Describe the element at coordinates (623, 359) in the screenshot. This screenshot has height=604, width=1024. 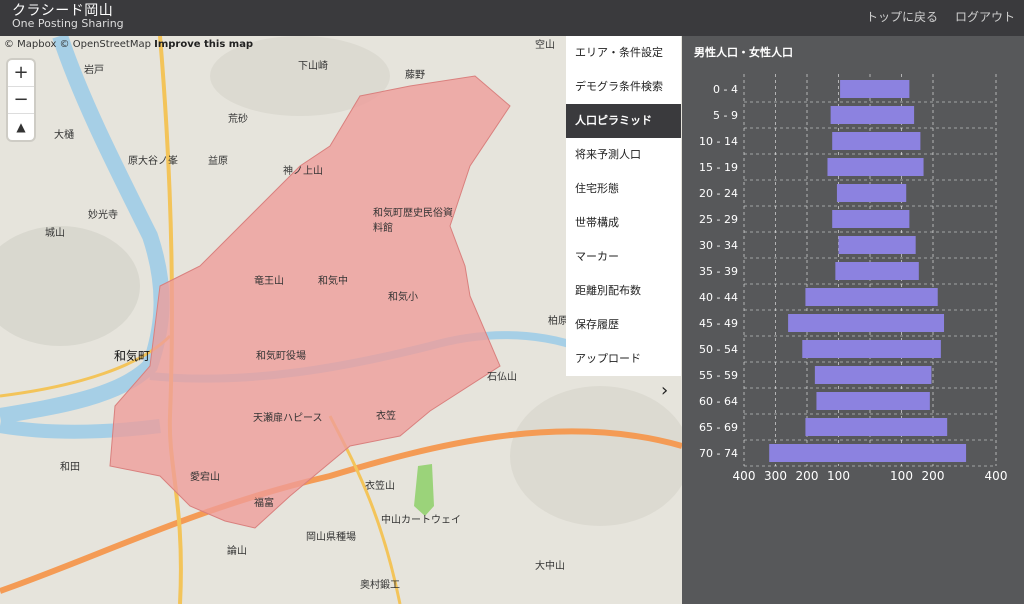
I see `menu-item-upload: アップロード` at that location.